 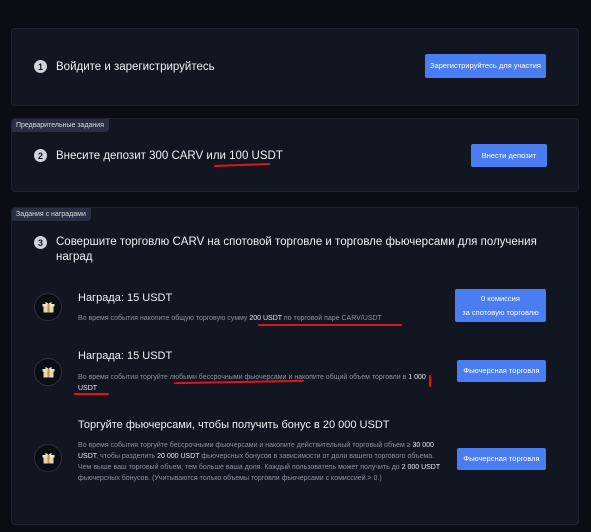 I want to click on step2-title-highlight: 100 USDT, so click(x=256, y=155).